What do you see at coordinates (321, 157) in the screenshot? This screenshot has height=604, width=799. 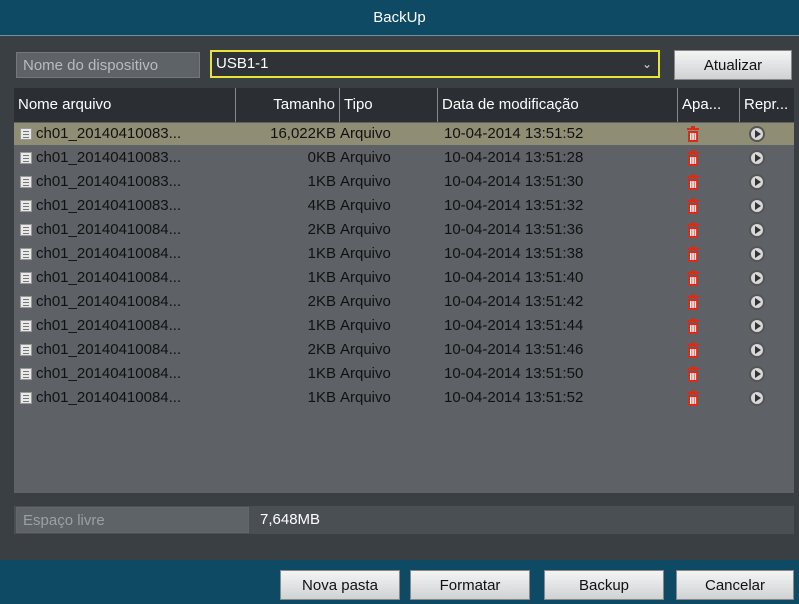 I see `file-size: 0KB` at bounding box center [321, 157].